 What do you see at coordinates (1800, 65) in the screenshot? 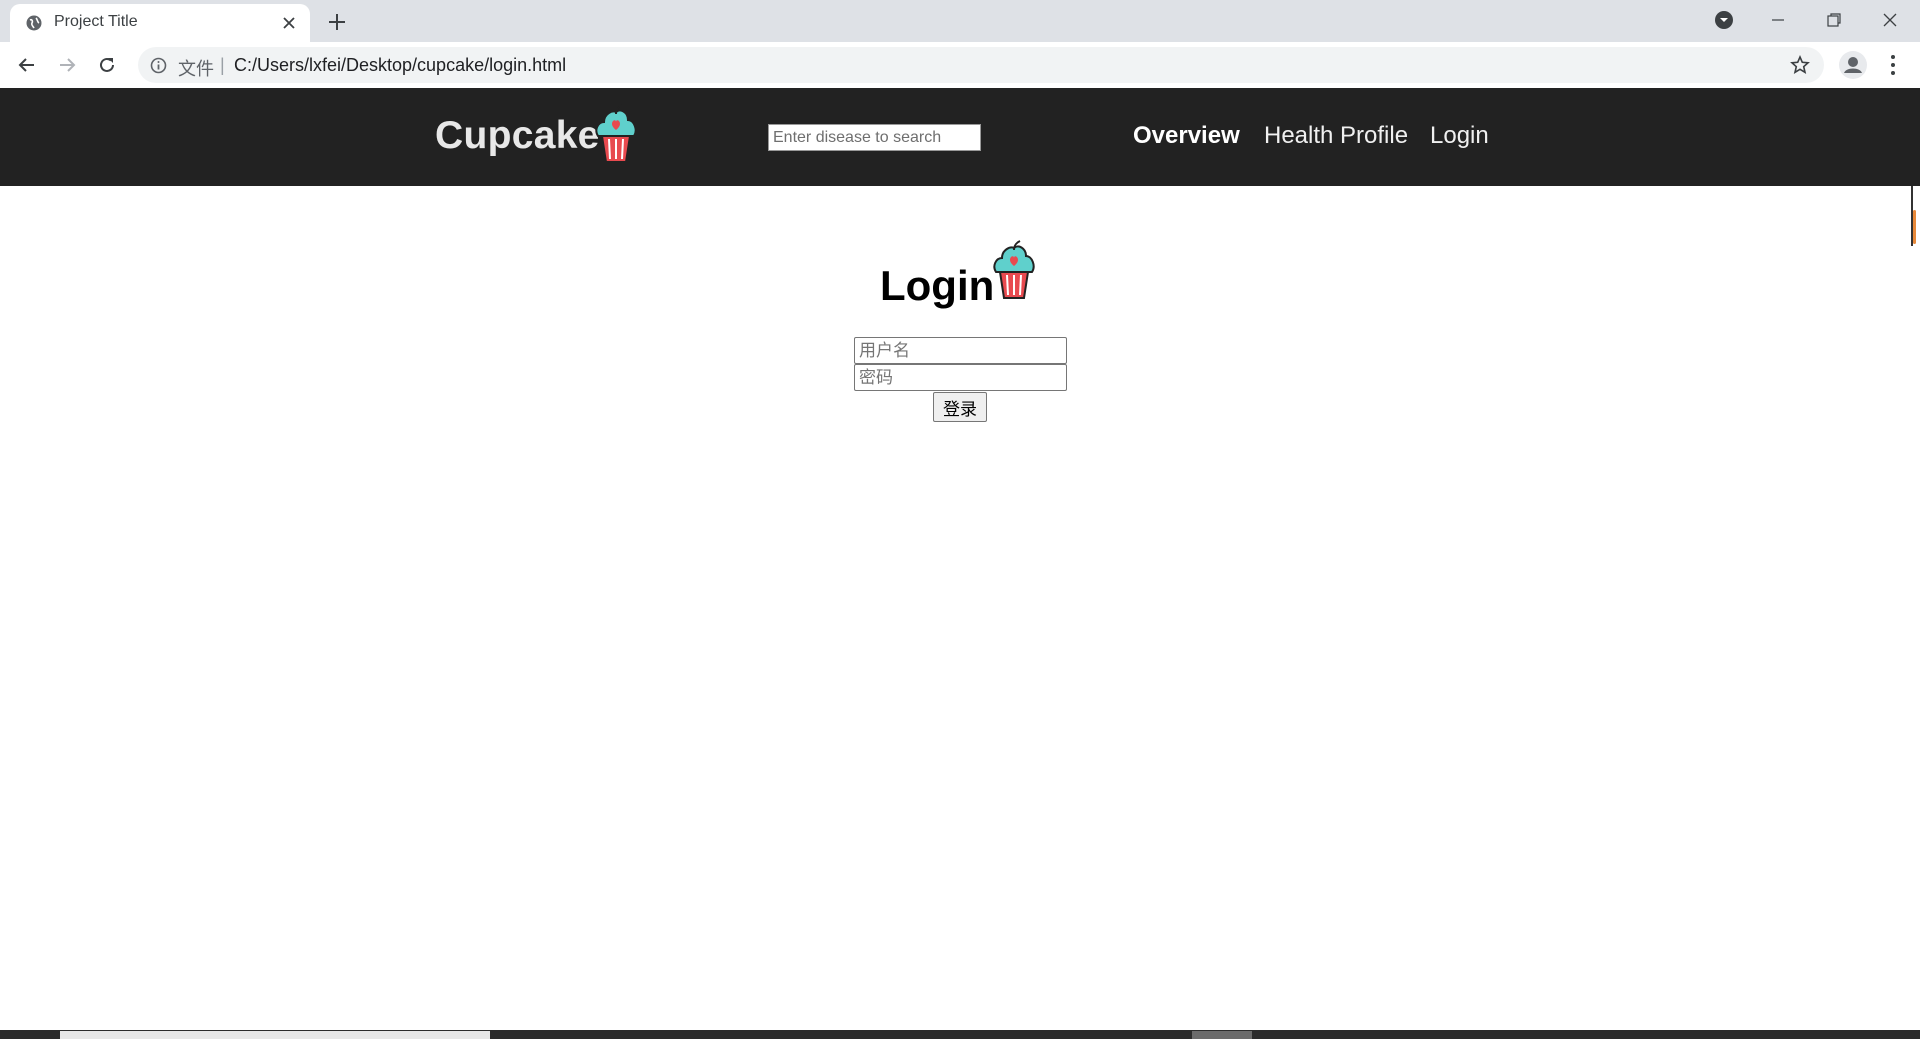
I see `star-icon` at bounding box center [1800, 65].